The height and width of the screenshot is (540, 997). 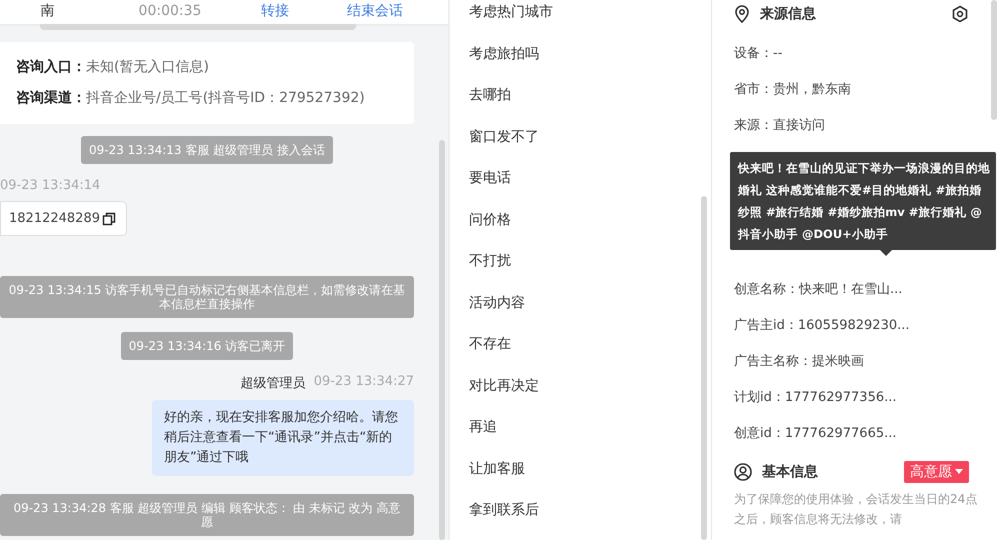 What do you see at coordinates (113, 67) in the screenshot?
I see `info-line: 咨询入口：未知(暂无入口信息)` at bounding box center [113, 67].